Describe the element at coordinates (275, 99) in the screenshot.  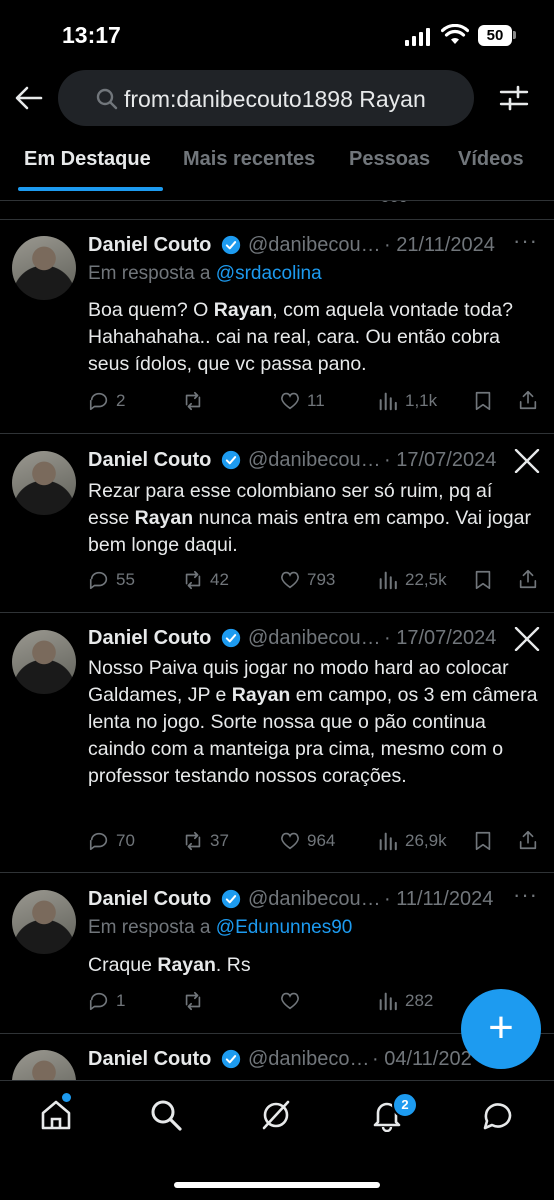
I see `search-query: from:danibecouto1898 Rayan` at that location.